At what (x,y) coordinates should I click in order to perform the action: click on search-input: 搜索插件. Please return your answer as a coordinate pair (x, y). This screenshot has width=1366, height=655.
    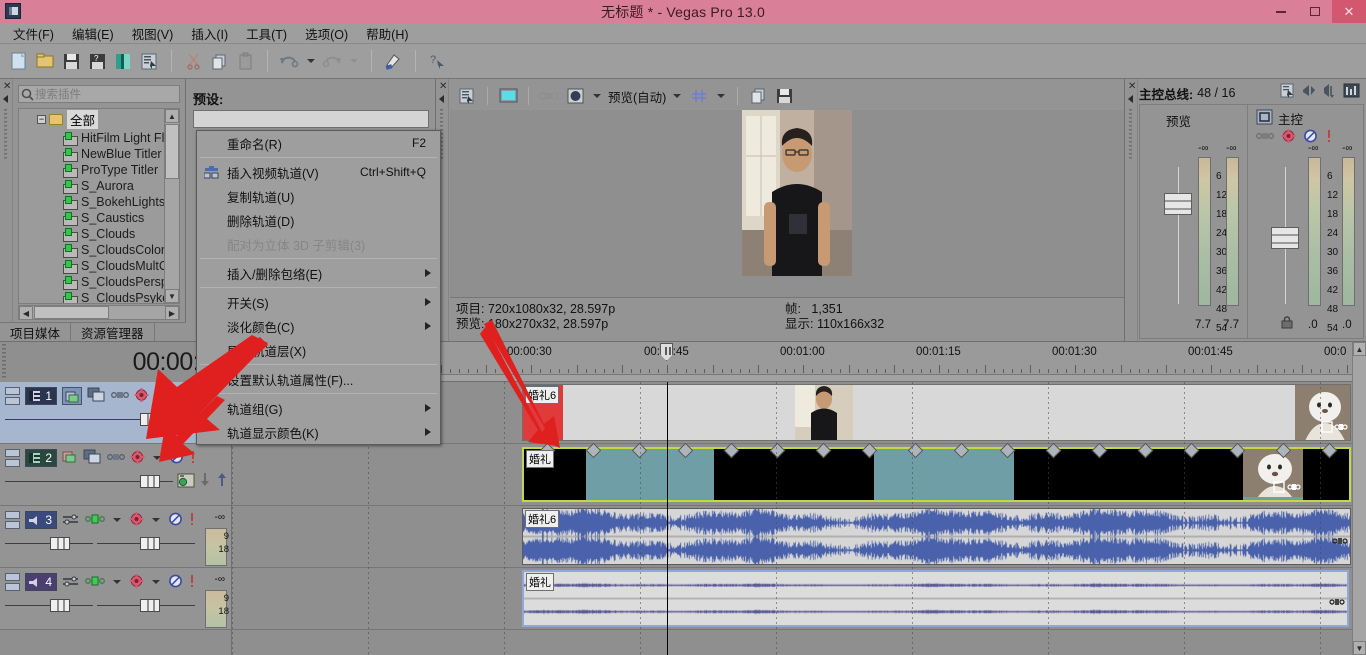
    Looking at the image, I should click on (99, 94).